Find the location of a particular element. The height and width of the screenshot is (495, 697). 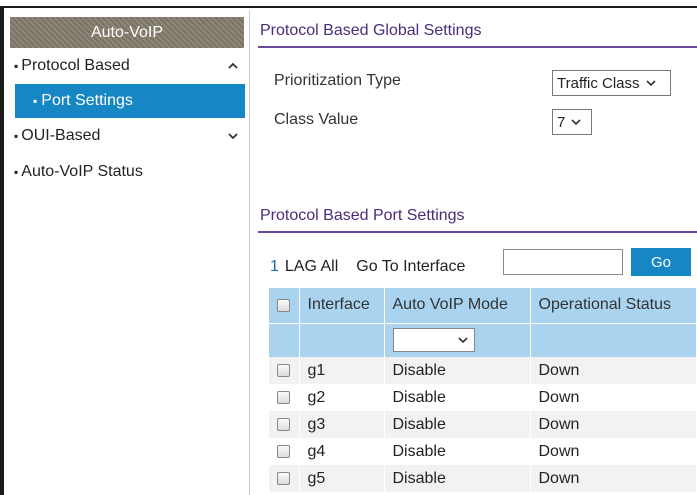

class-value-select: 7 is located at coordinates (572, 122).